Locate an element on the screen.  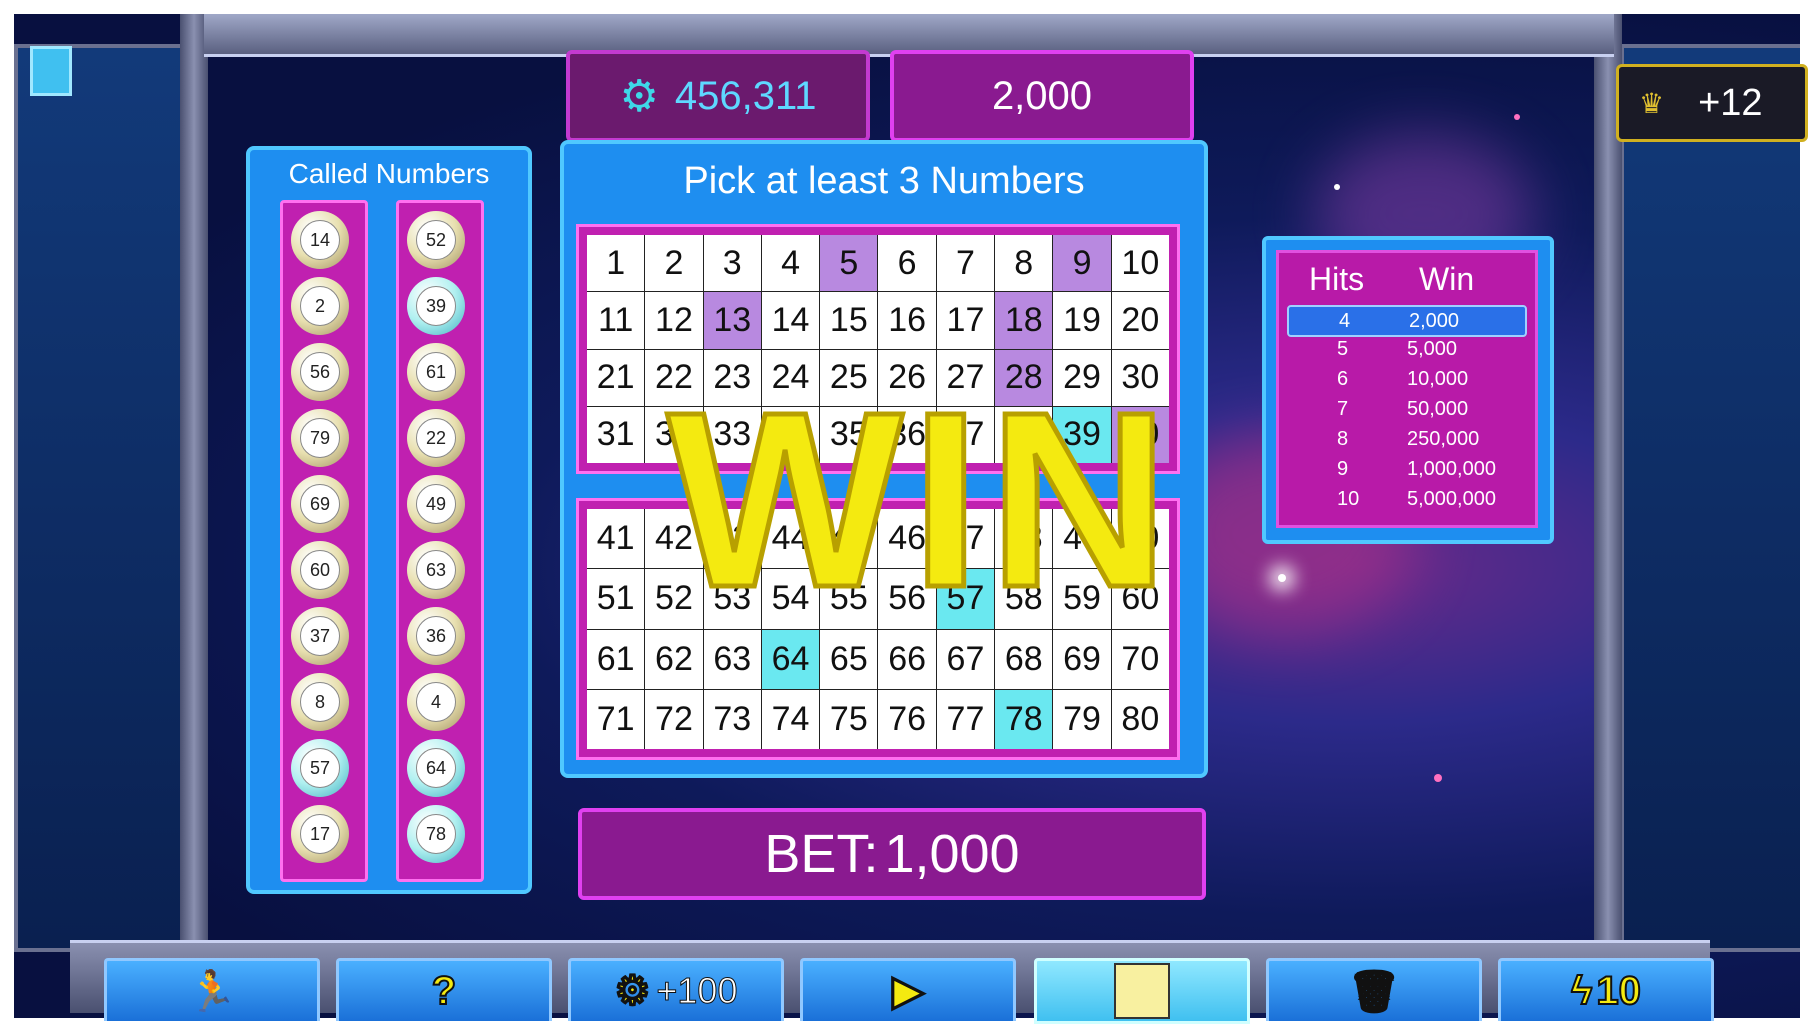
called-ball: 4 is located at coordinates (436, 702).